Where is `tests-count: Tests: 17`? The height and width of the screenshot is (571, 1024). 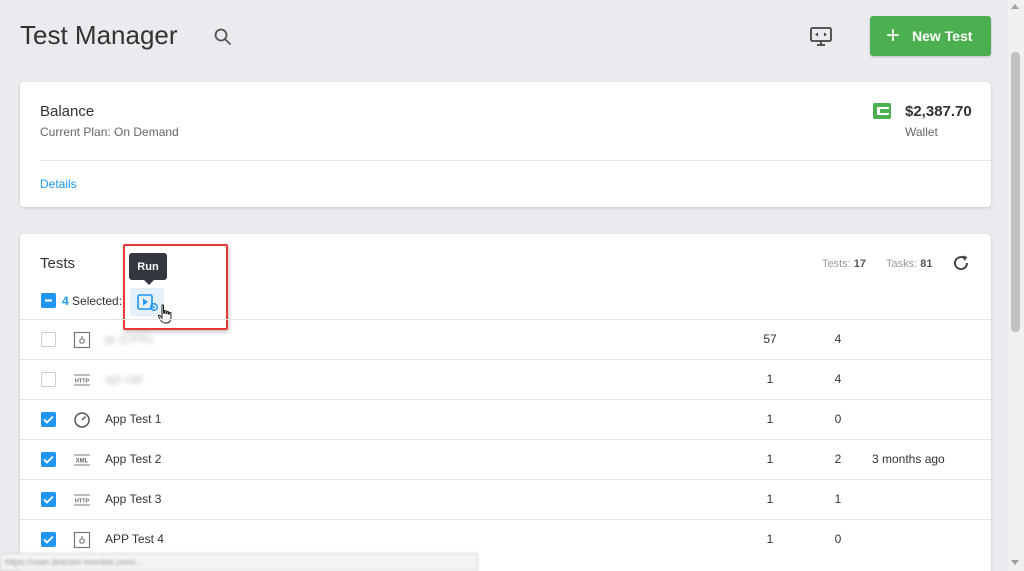
tests-count: Tests: 17 is located at coordinates (844, 264).